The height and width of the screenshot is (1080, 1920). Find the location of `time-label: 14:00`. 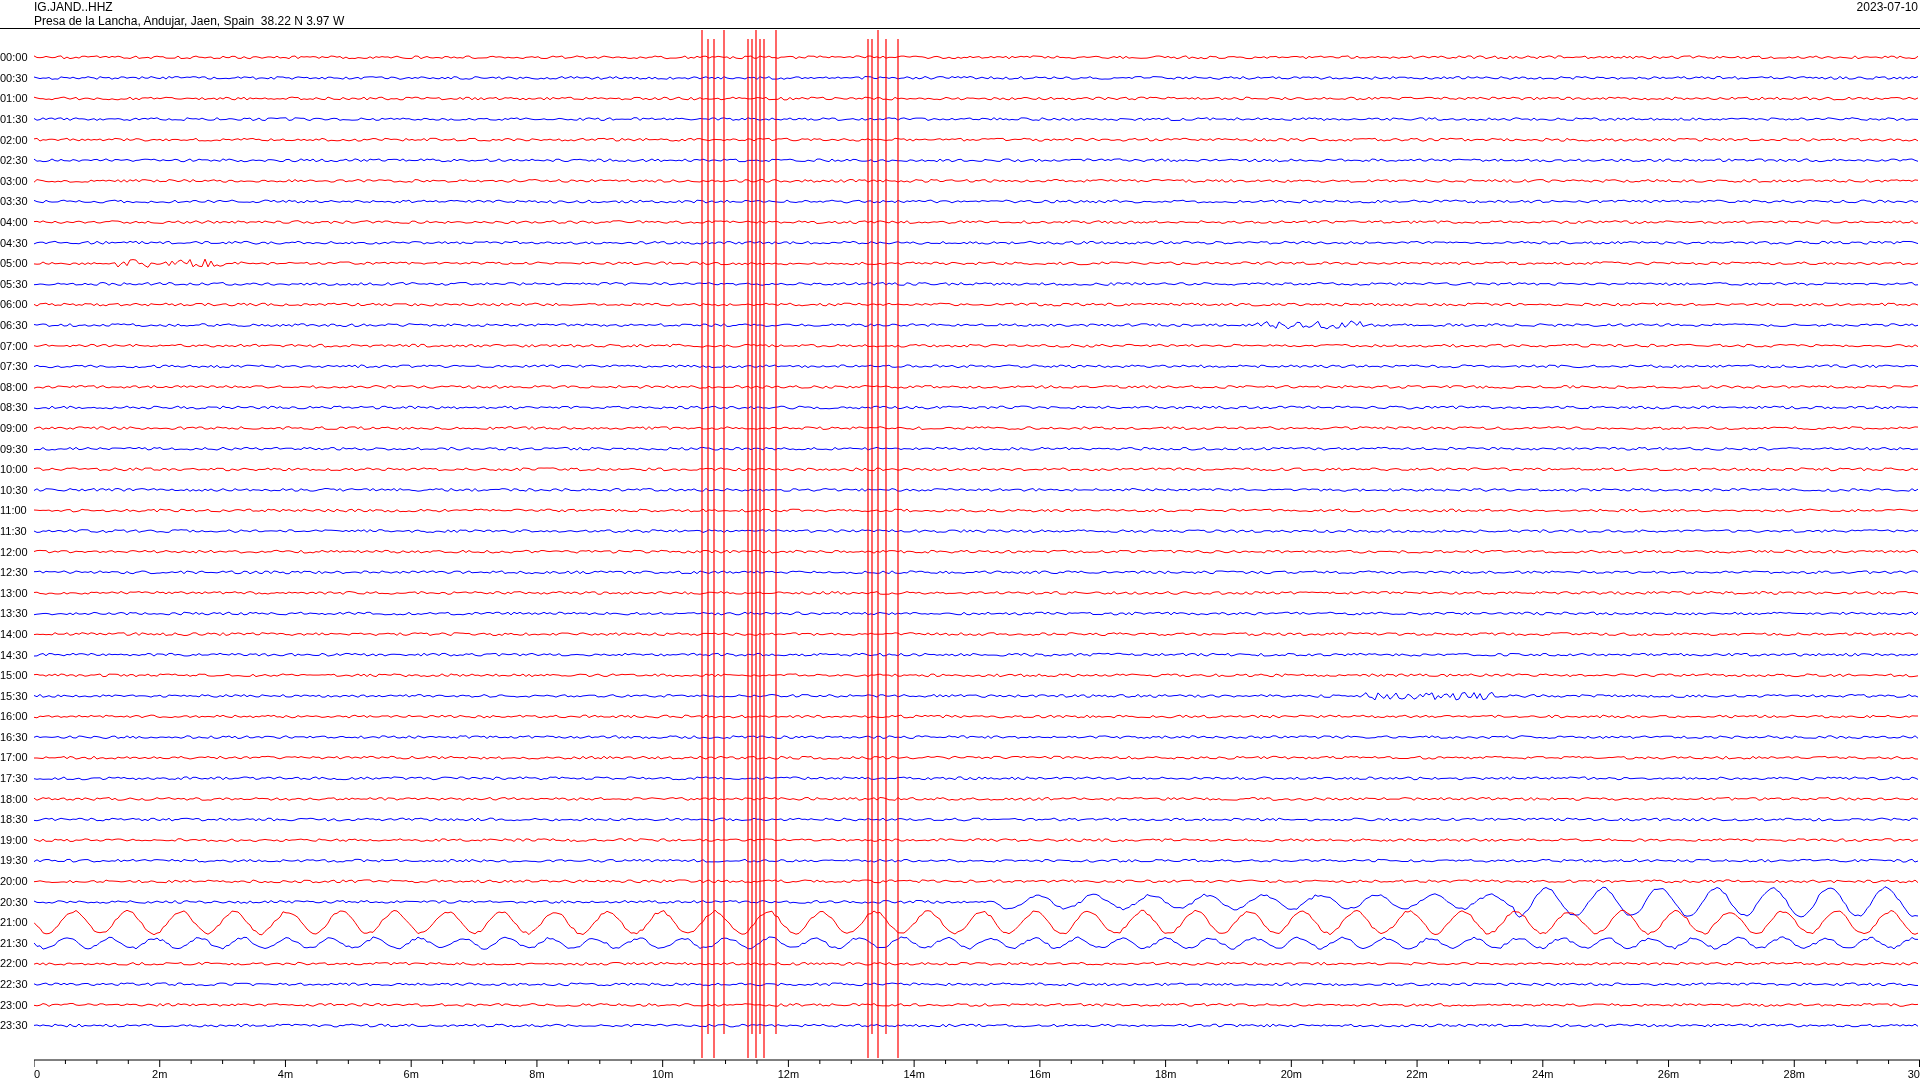

time-label: 14:00 is located at coordinates (14, 633).